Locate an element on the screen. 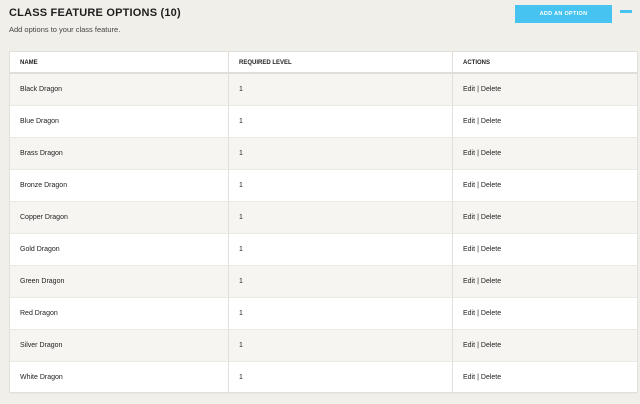 This screenshot has height=404, width=640. table-row: Green Dragon 1 Edit | Delete is located at coordinates (323, 282).